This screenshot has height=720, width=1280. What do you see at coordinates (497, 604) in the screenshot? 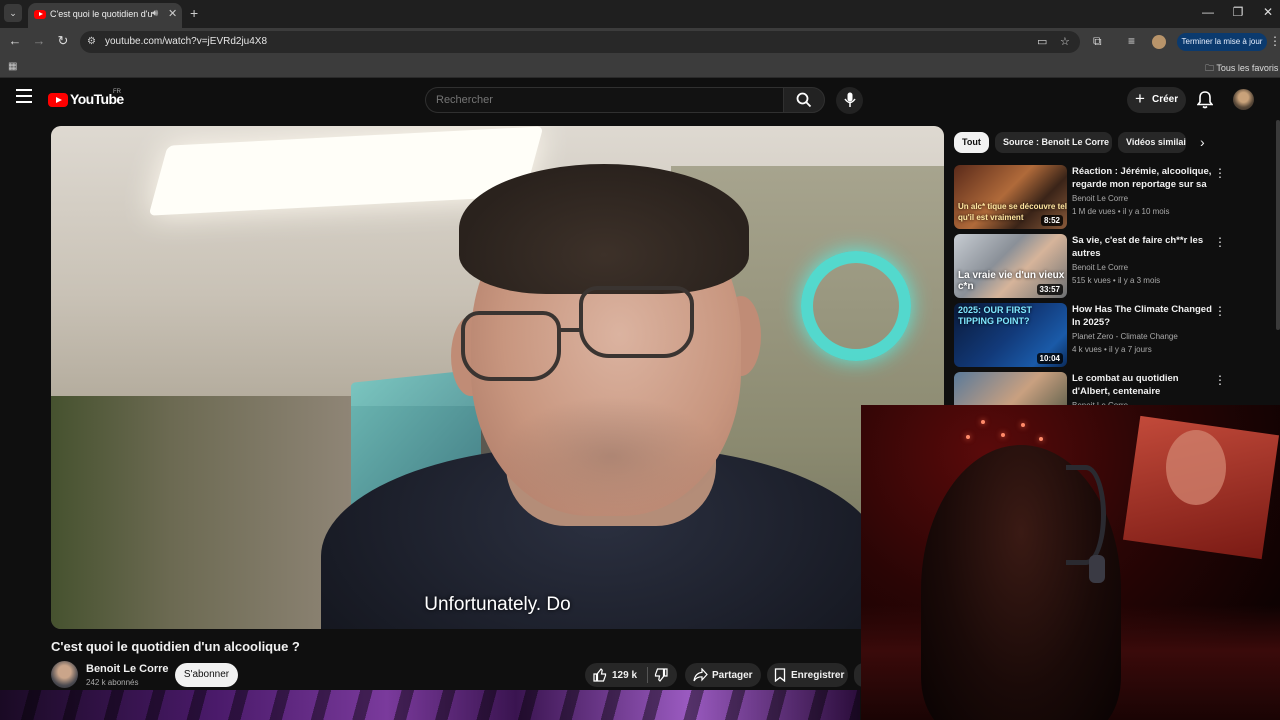
I see `video-subtitle: Unfortunately. Do` at bounding box center [497, 604].